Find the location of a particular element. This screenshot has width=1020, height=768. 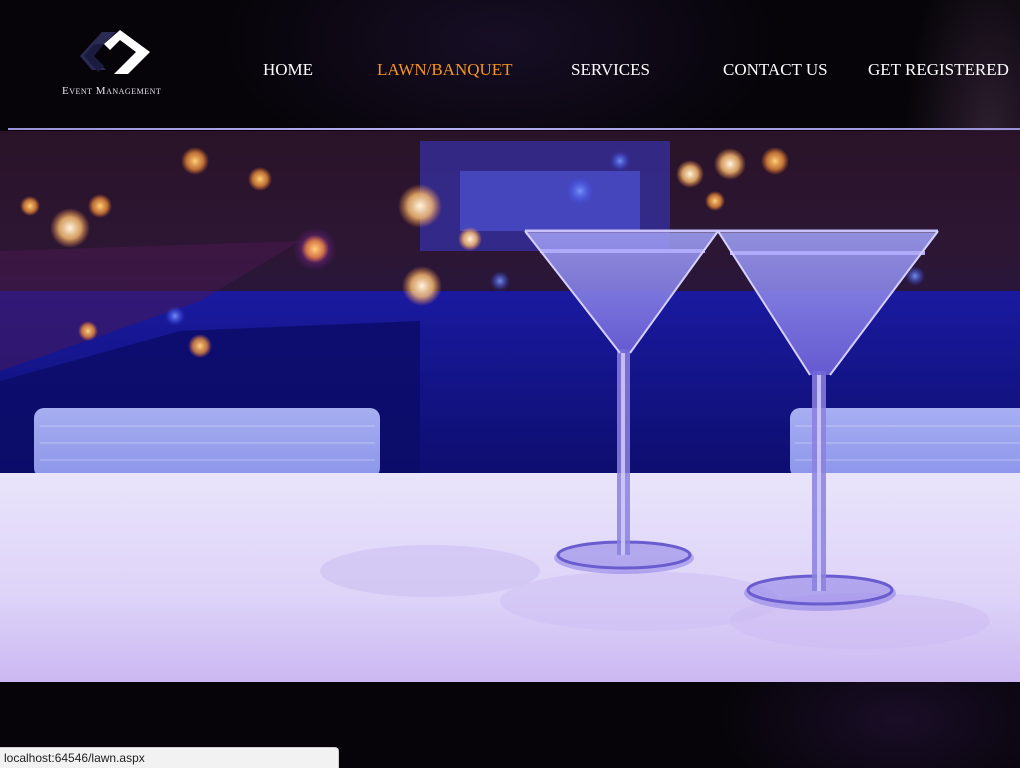

nav-services: SERVICES is located at coordinates (610, 70).